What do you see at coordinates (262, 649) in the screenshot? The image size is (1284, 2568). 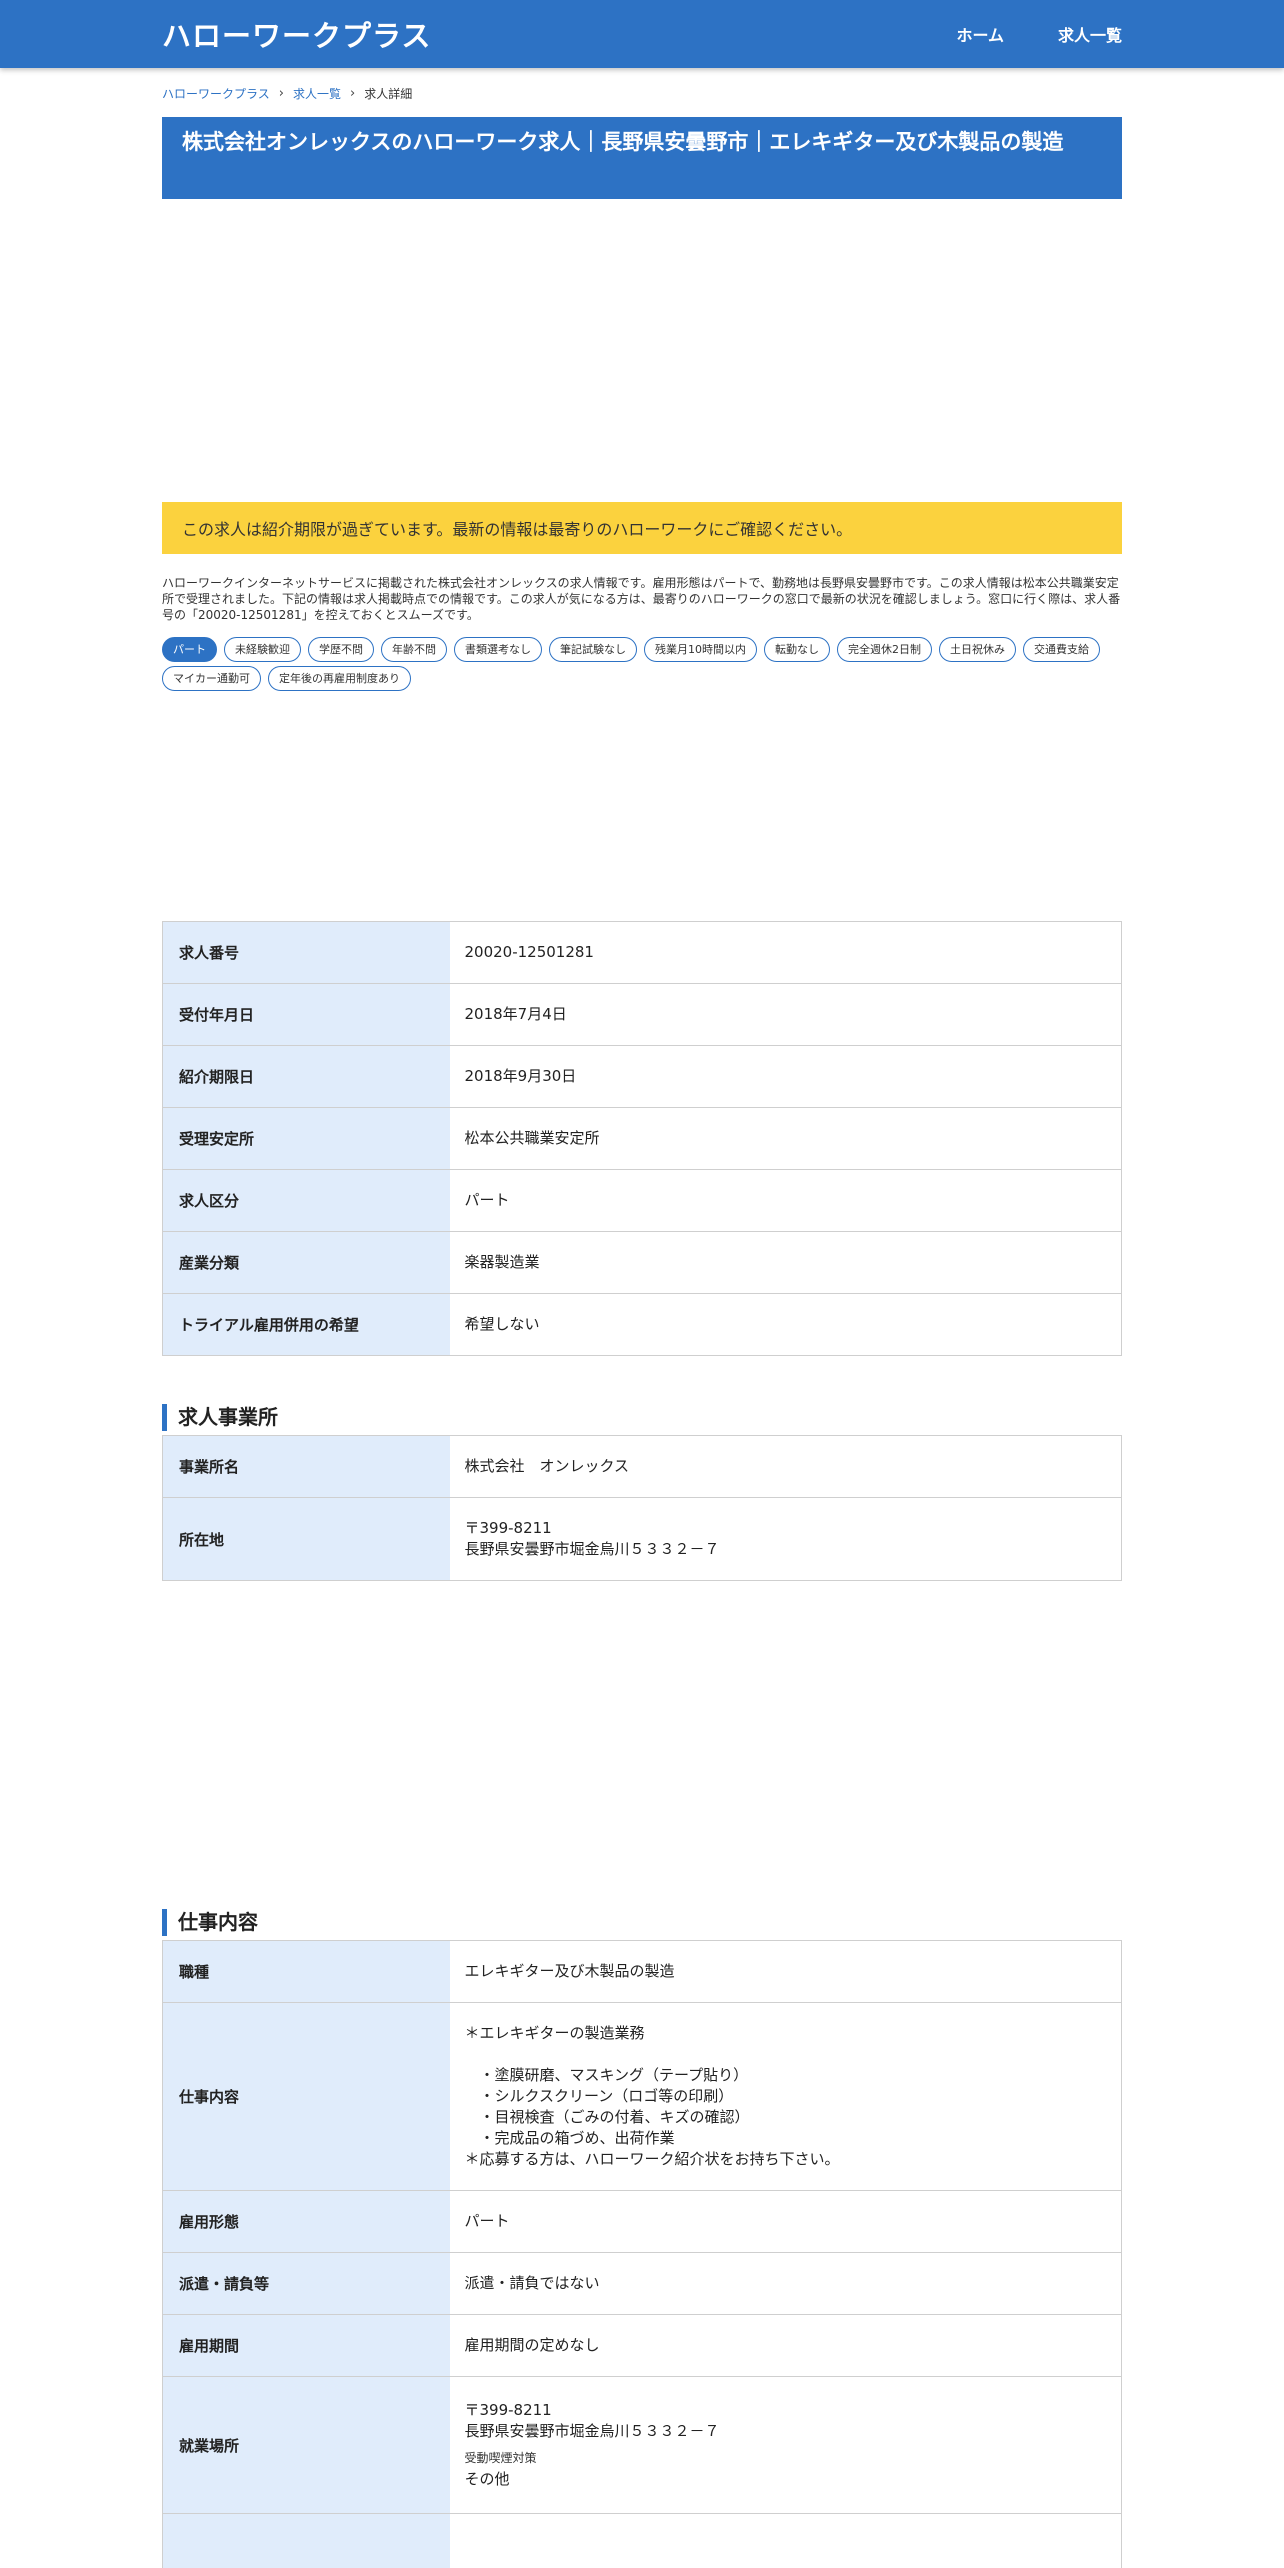 I see `tag-no-experience: 未経験歓迎` at bounding box center [262, 649].